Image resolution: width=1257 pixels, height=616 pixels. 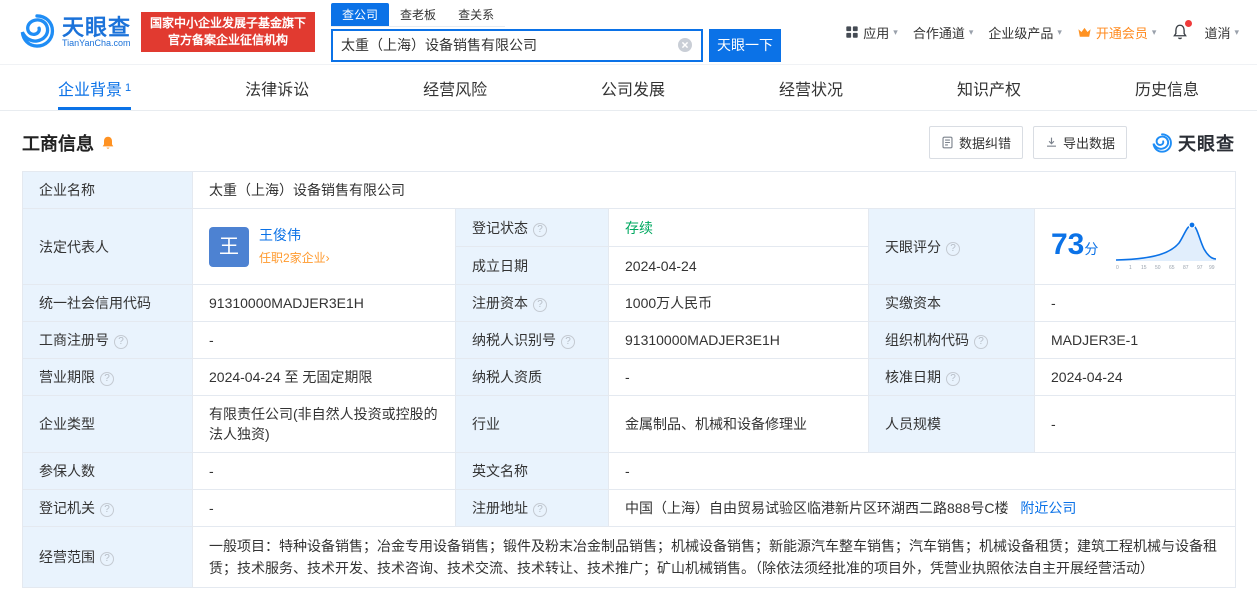 I want to click on reg-capital-label-text: 注册资本, so click(x=500, y=303).